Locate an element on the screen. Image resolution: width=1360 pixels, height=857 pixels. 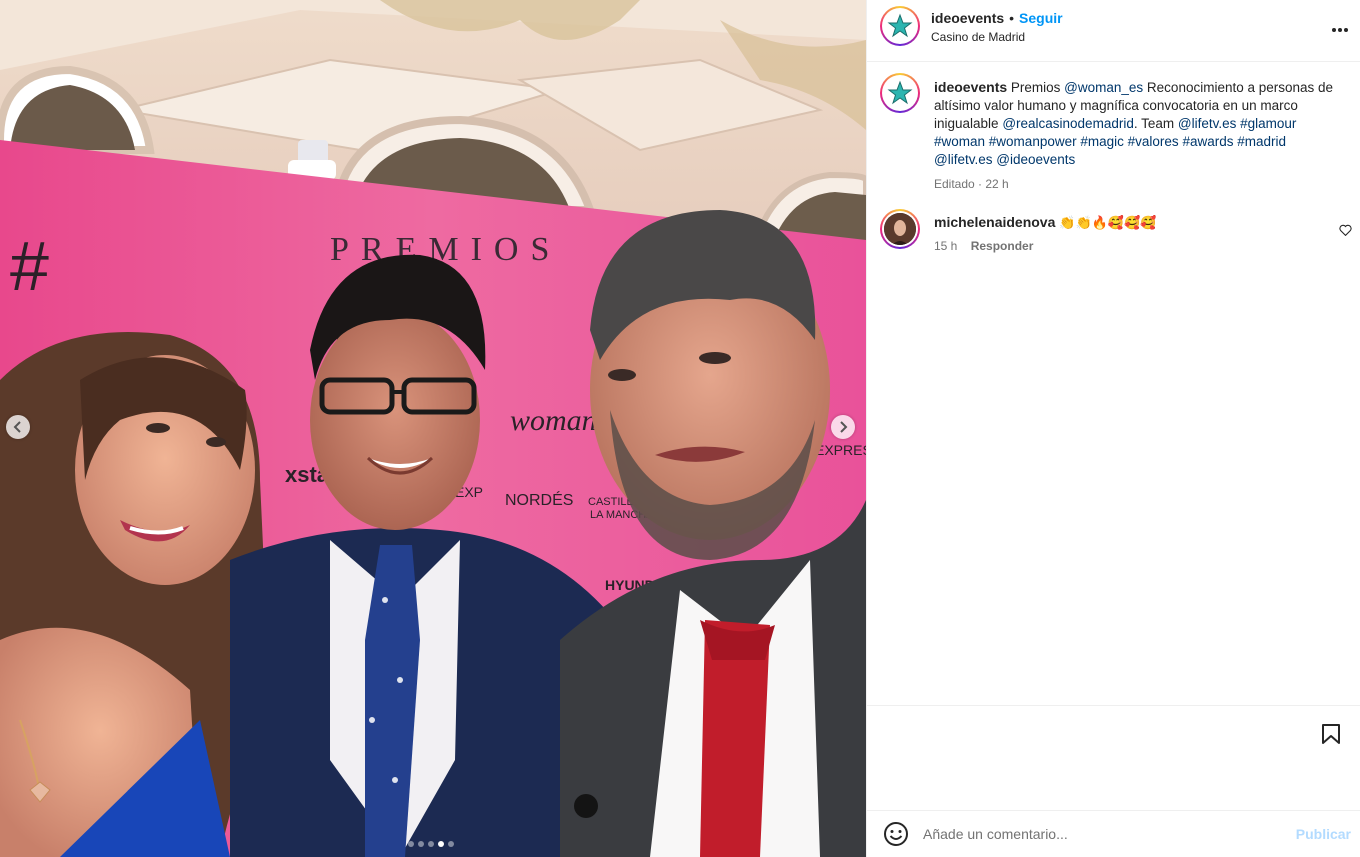
like-comment-button is located at coordinates (1345, 231).